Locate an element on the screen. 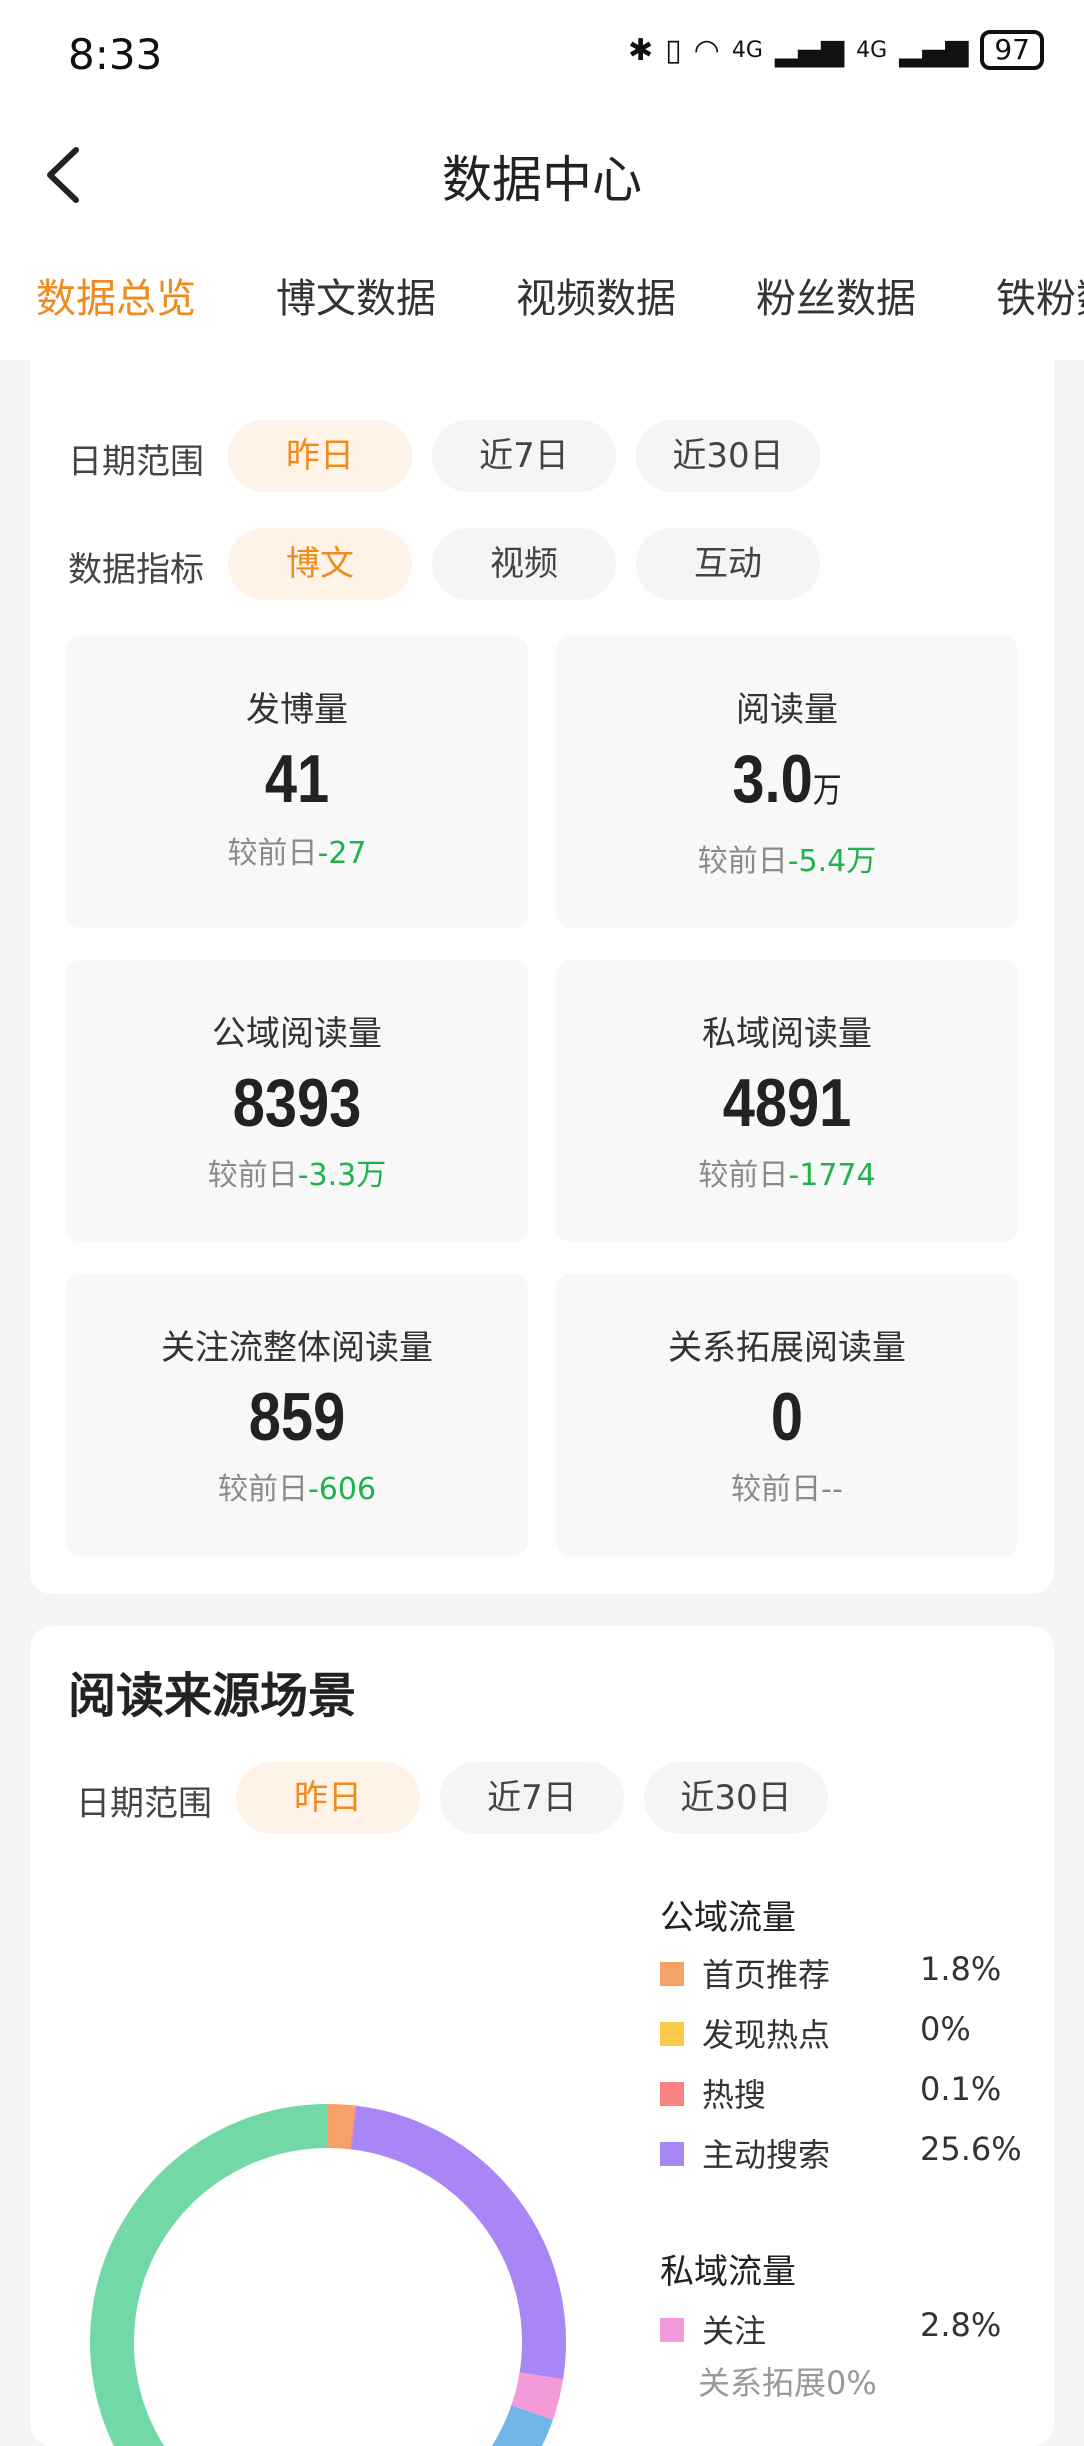 This screenshot has width=1084, height=2446. tab-fans: 粉丝数据 is located at coordinates (836, 295).